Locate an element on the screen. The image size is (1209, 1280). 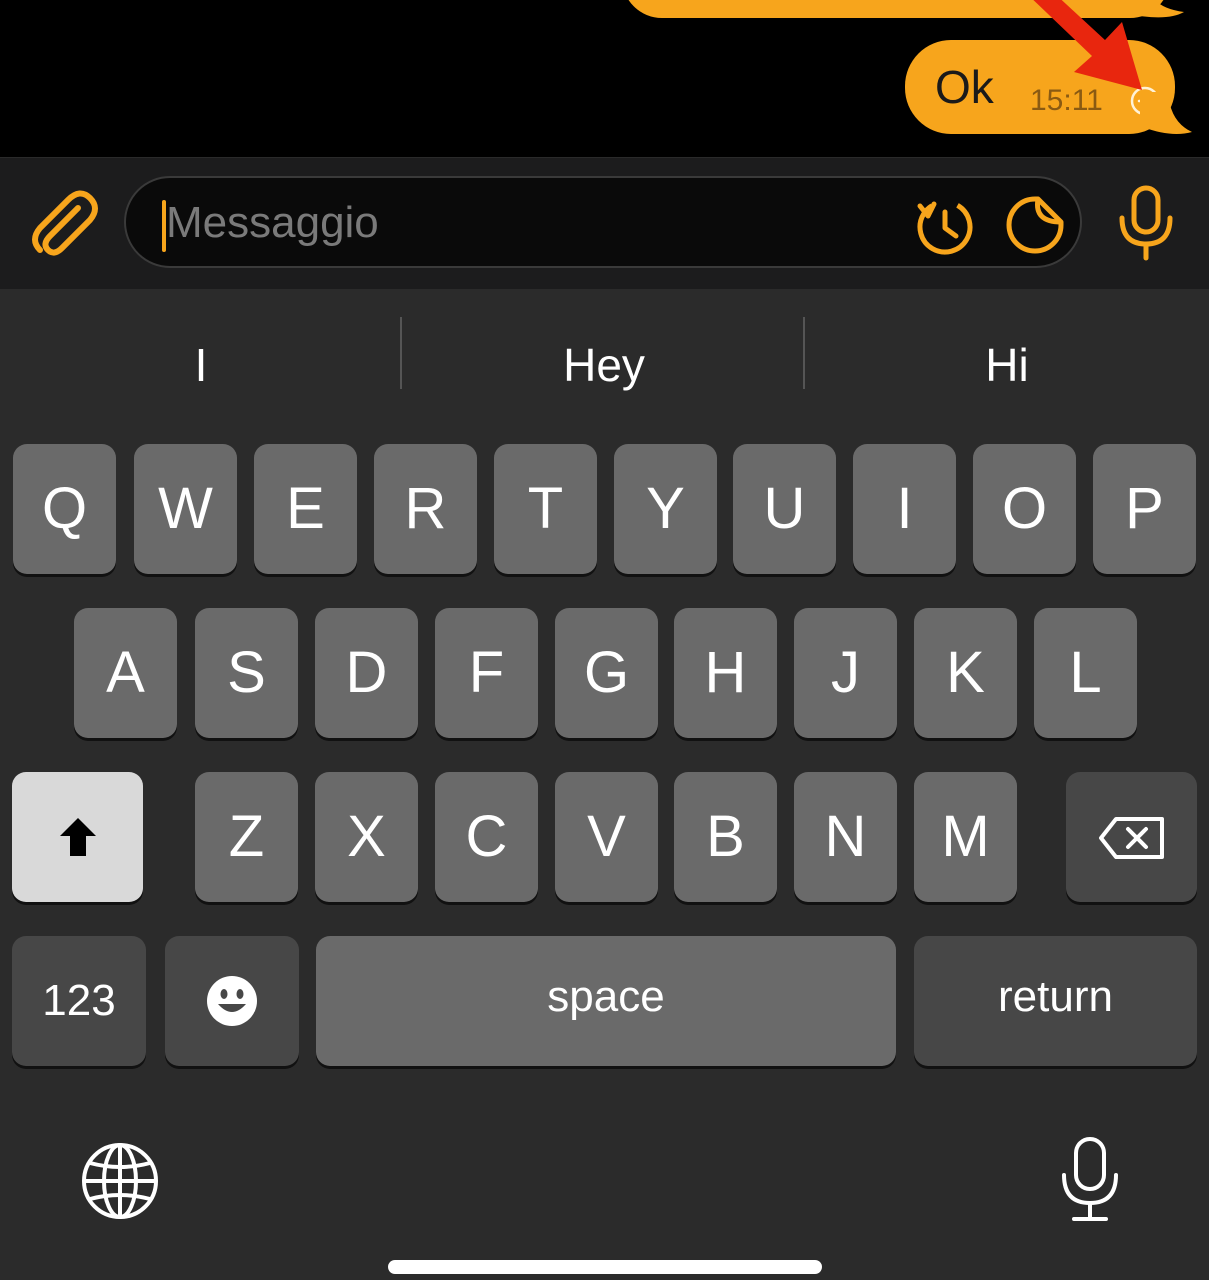
message-placeholder: Messaggio is located at coordinates (272, 222).